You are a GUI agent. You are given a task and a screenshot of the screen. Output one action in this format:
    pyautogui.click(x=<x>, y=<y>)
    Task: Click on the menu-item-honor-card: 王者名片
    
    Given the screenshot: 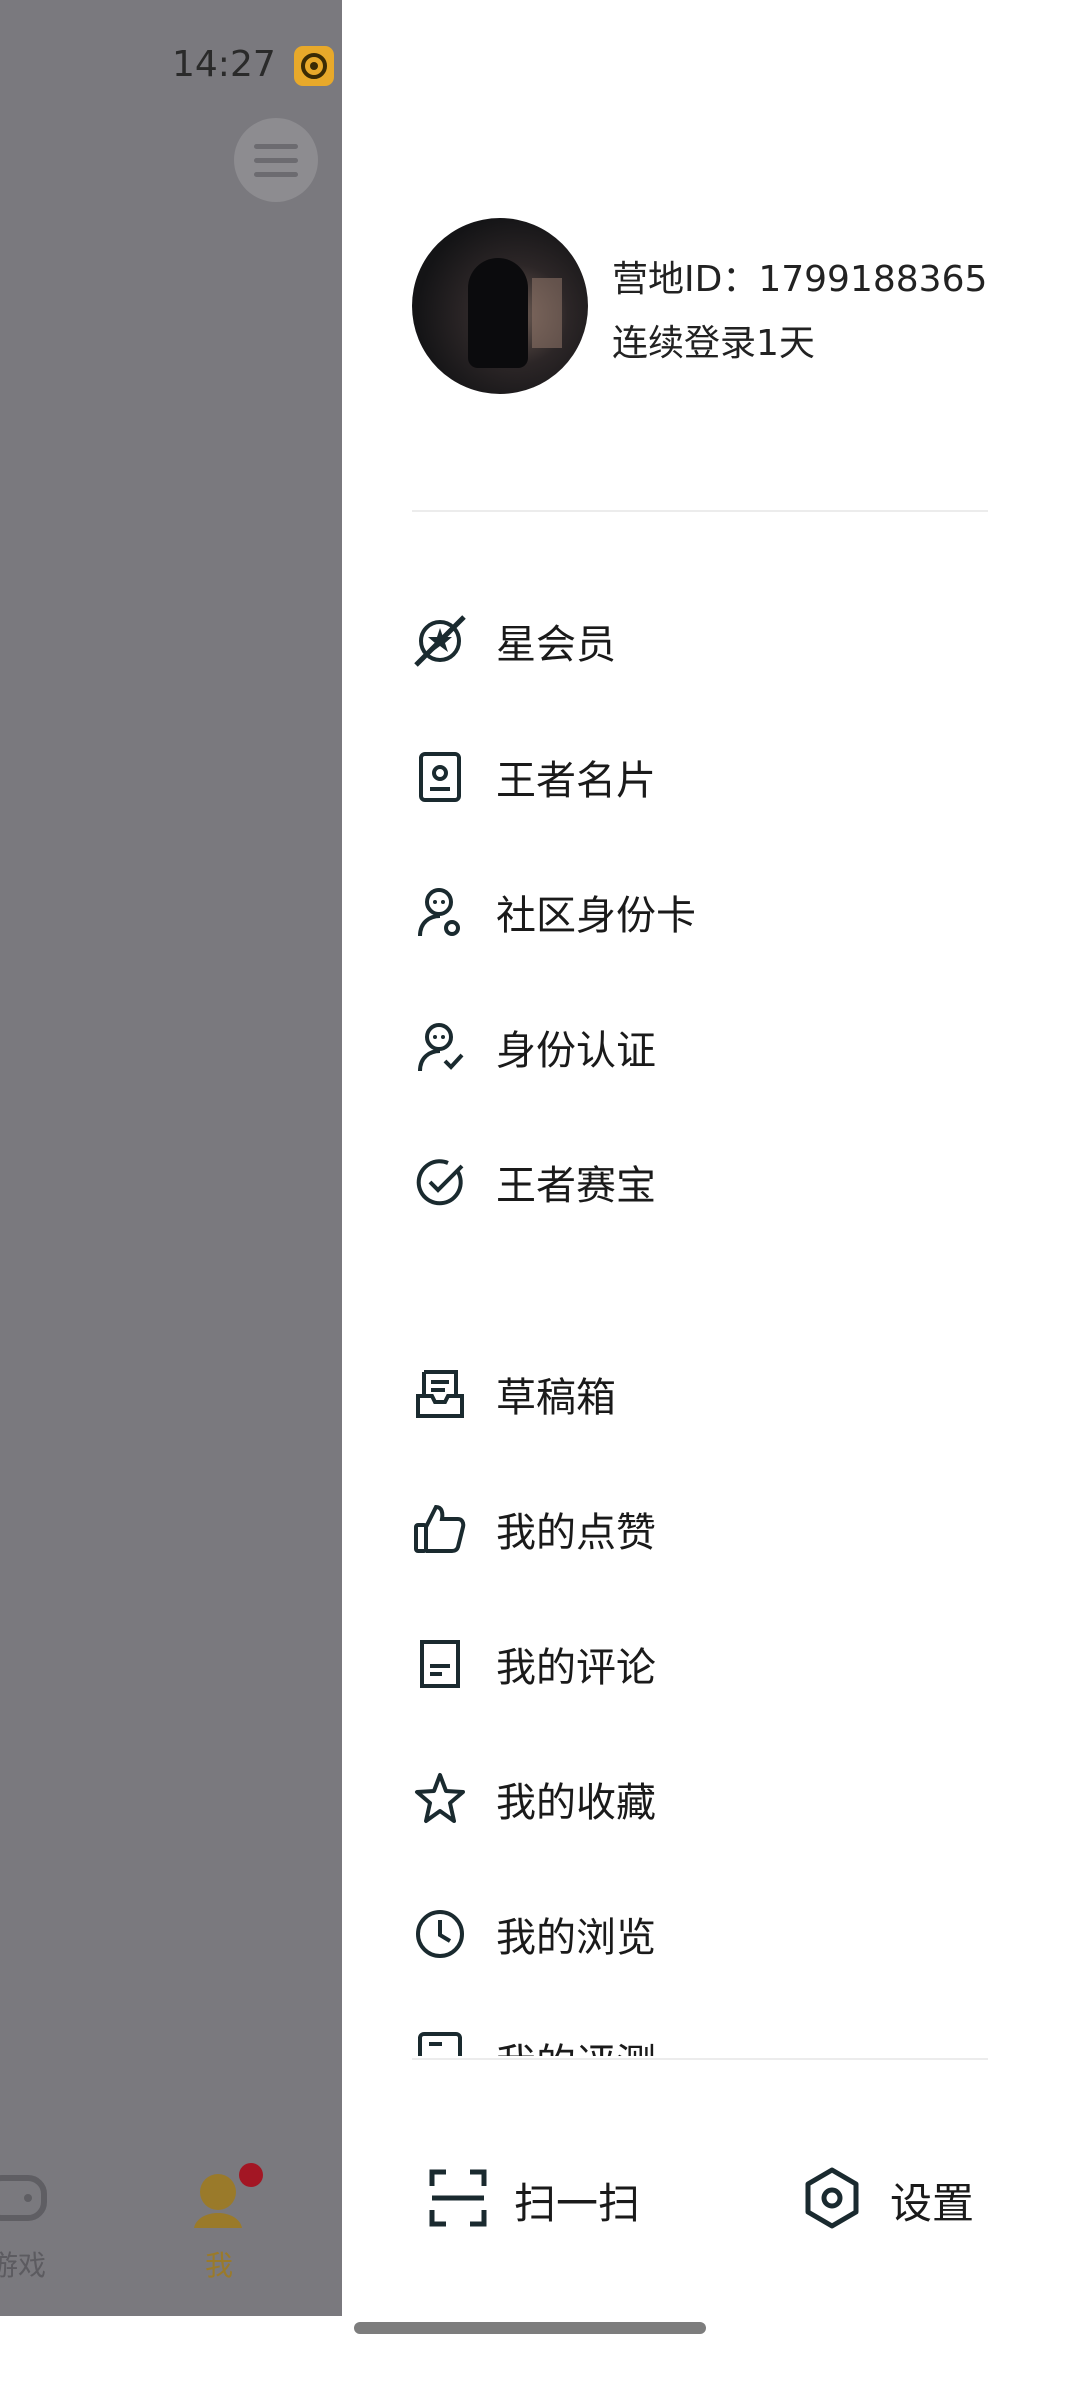 What is the action you would take?
    pyautogui.click(x=700, y=777)
    